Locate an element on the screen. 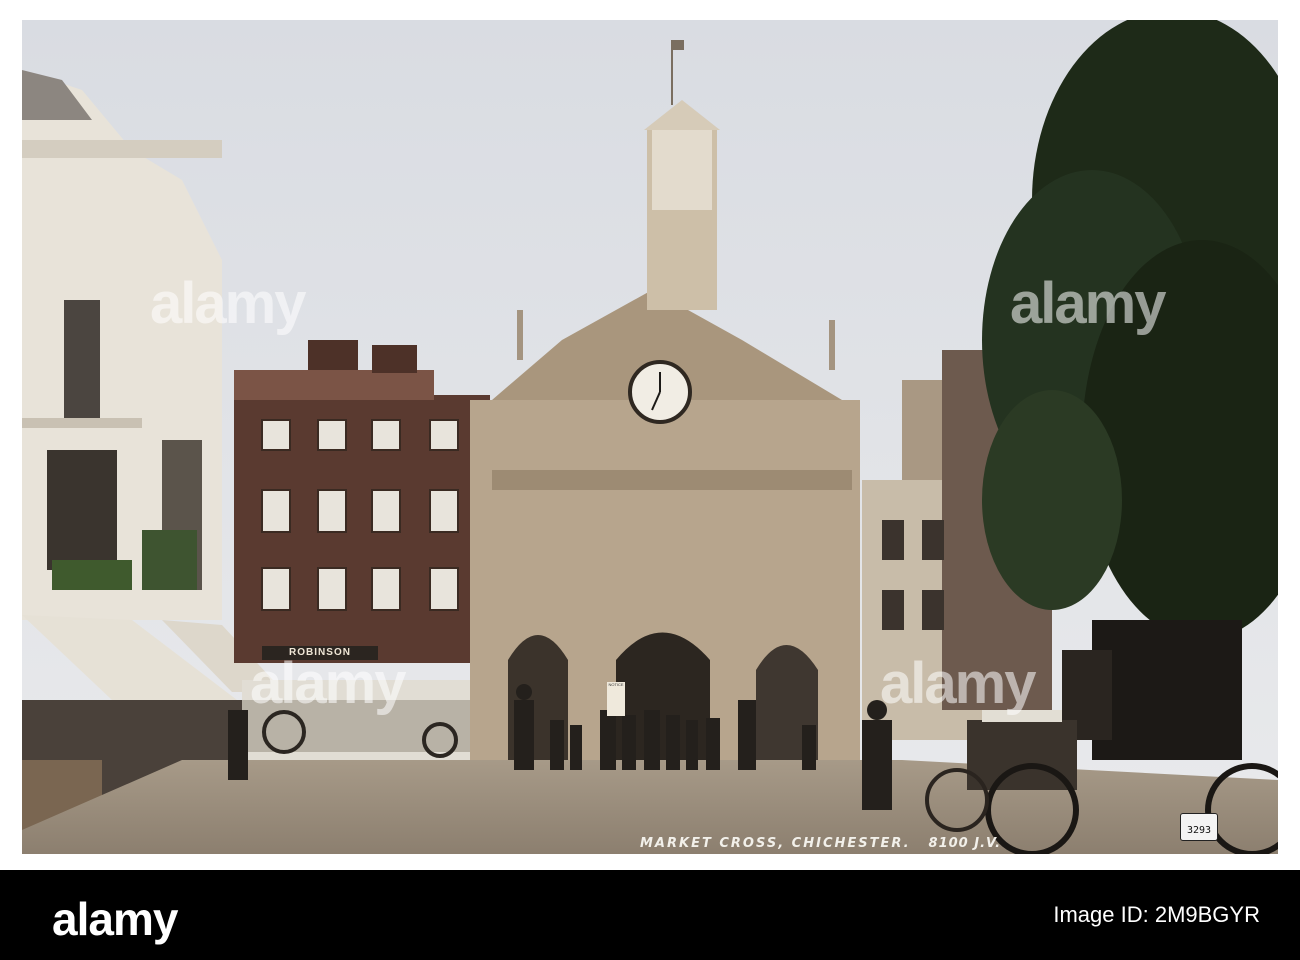  logo-text: alamy is located at coordinates (115, 919).